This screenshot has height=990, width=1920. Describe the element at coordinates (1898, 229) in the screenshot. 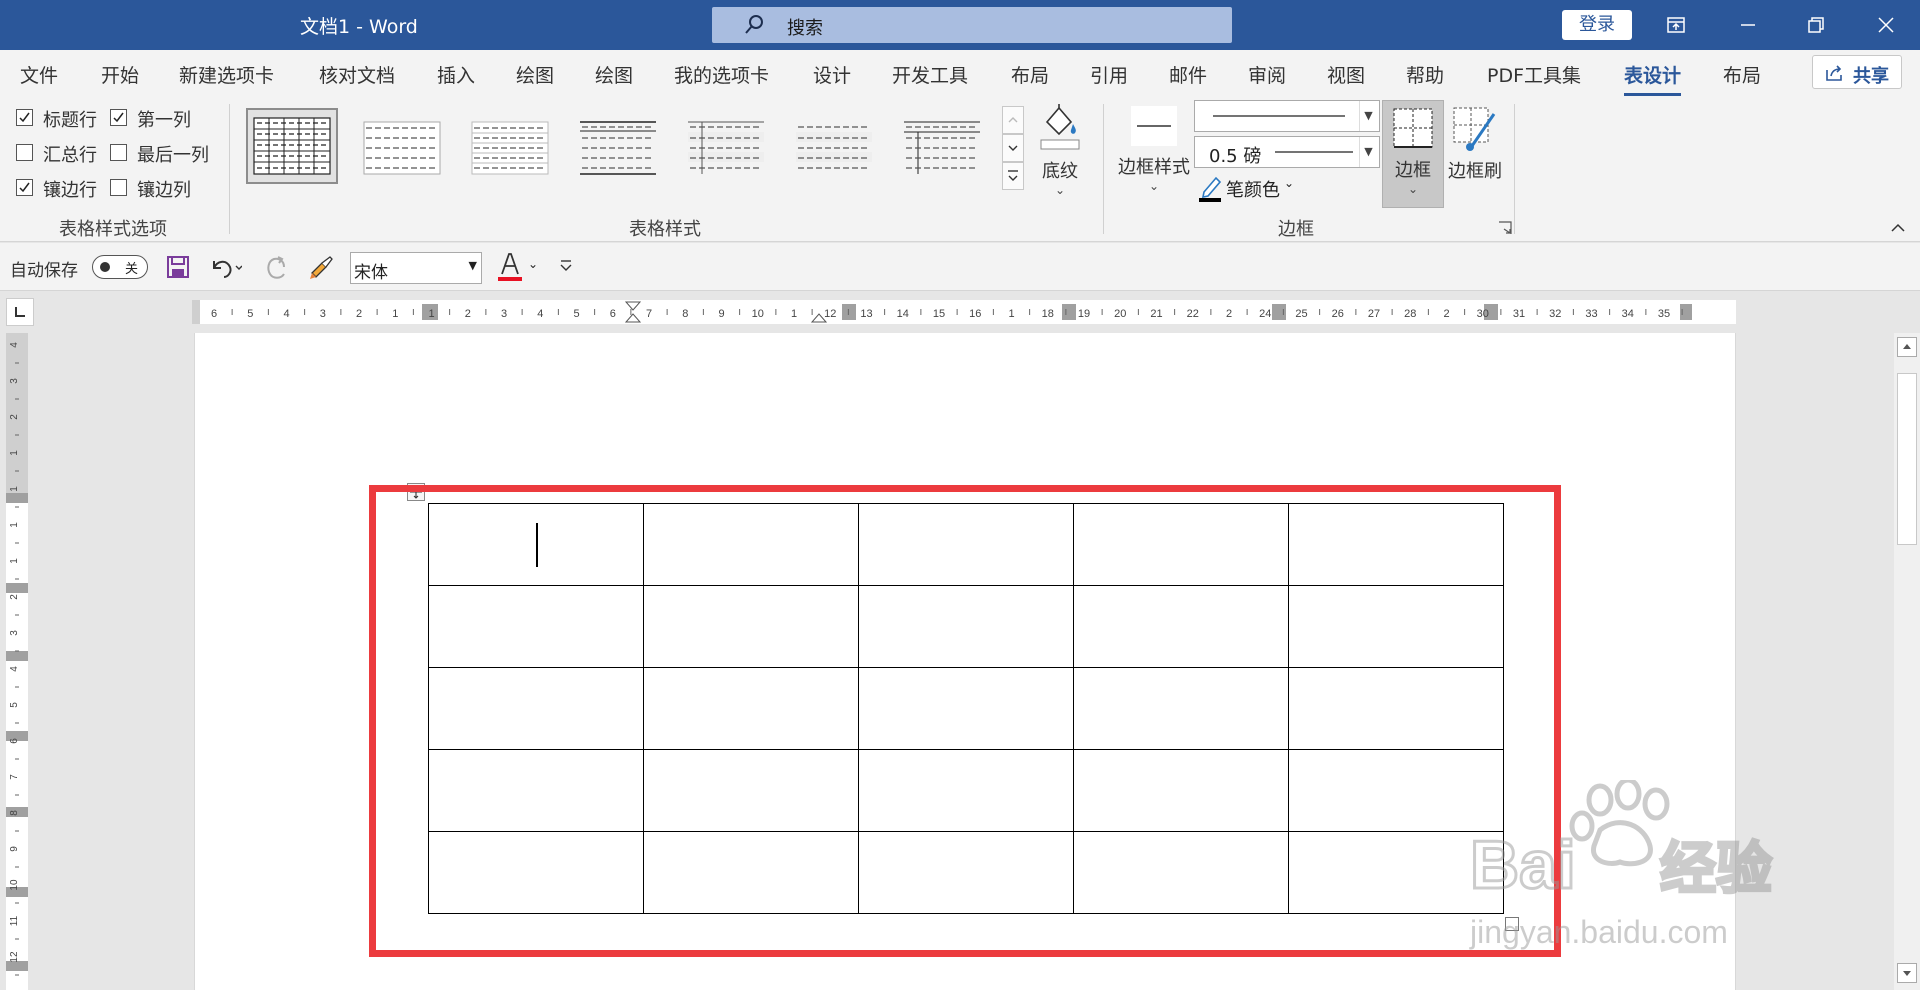

I see `collapse-ribbon-button` at that location.